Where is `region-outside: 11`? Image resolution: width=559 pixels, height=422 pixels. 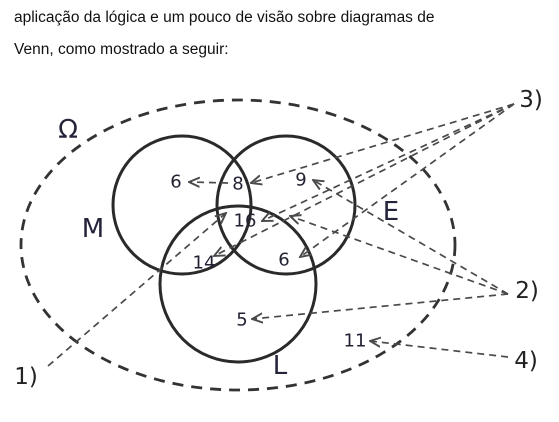 region-outside: 11 is located at coordinates (355, 341).